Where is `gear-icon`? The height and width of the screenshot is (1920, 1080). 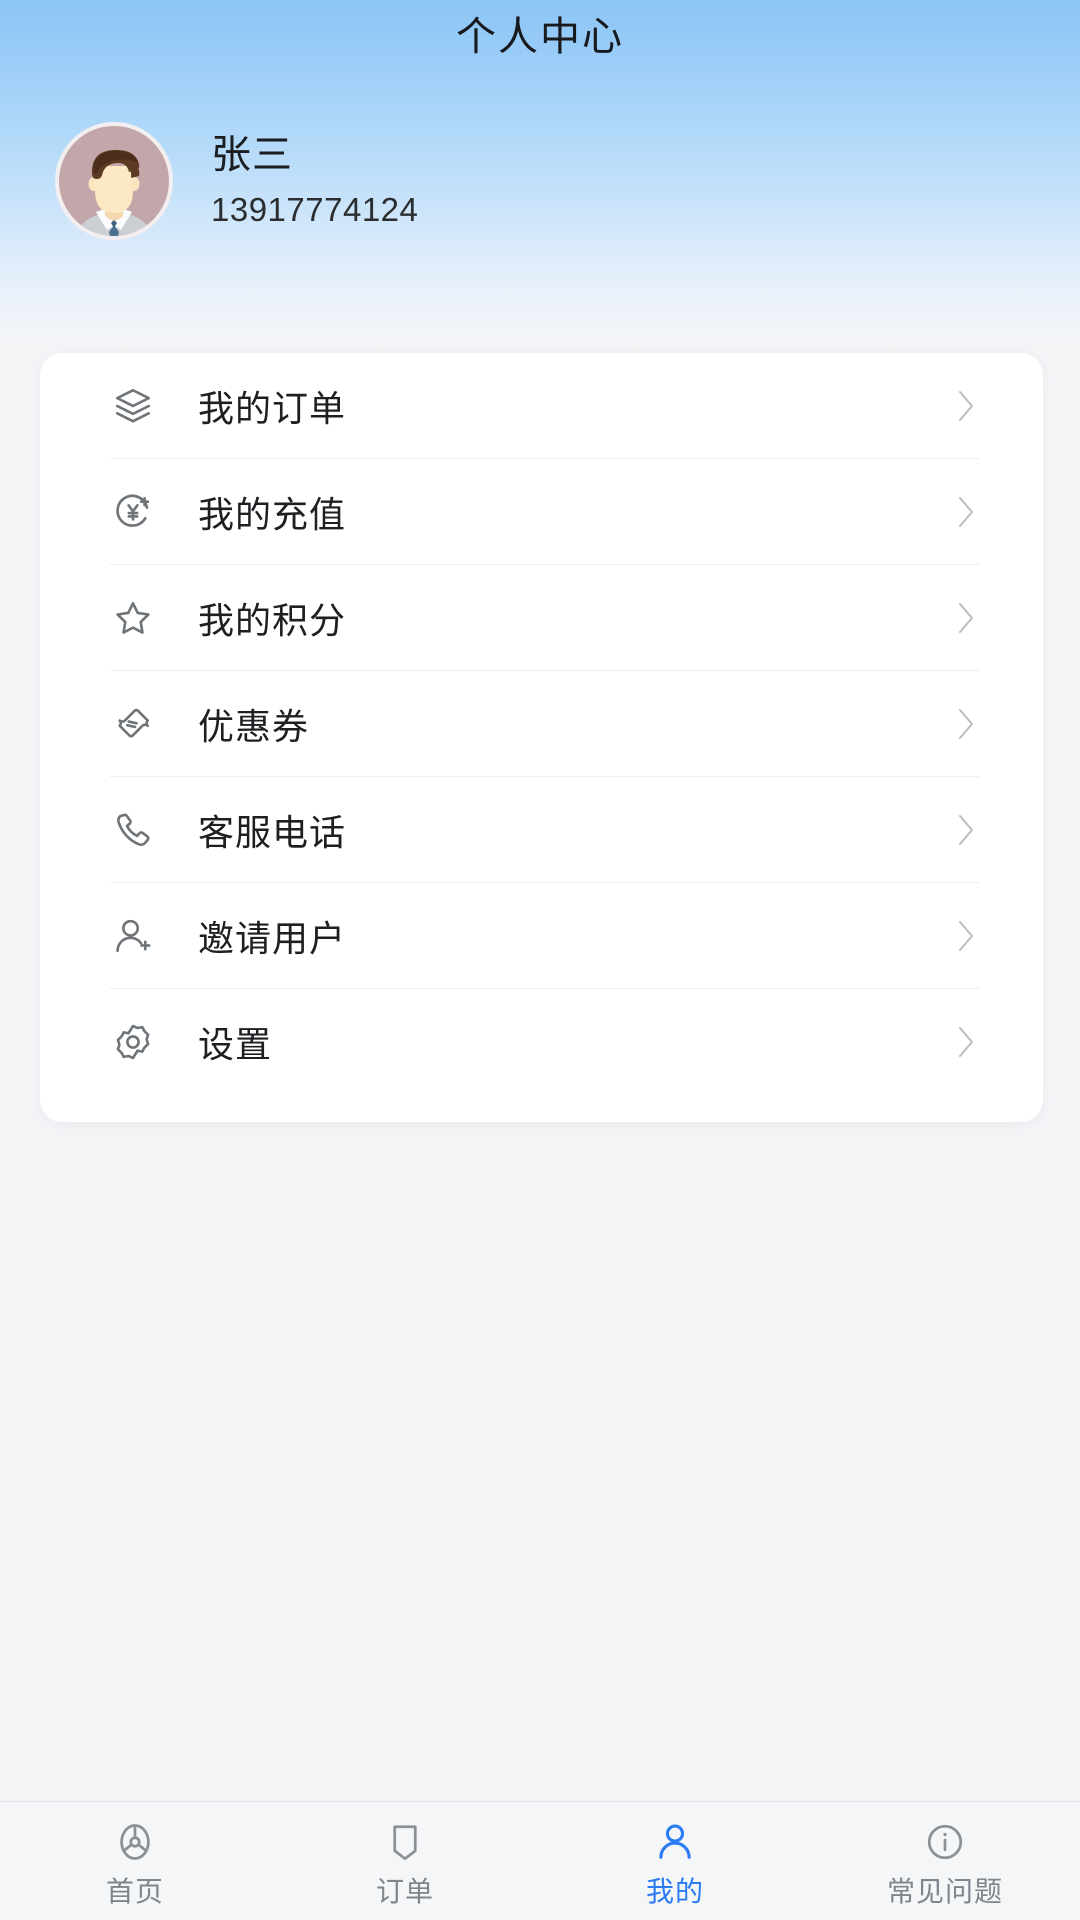 gear-icon is located at coordinates (133, 1042).